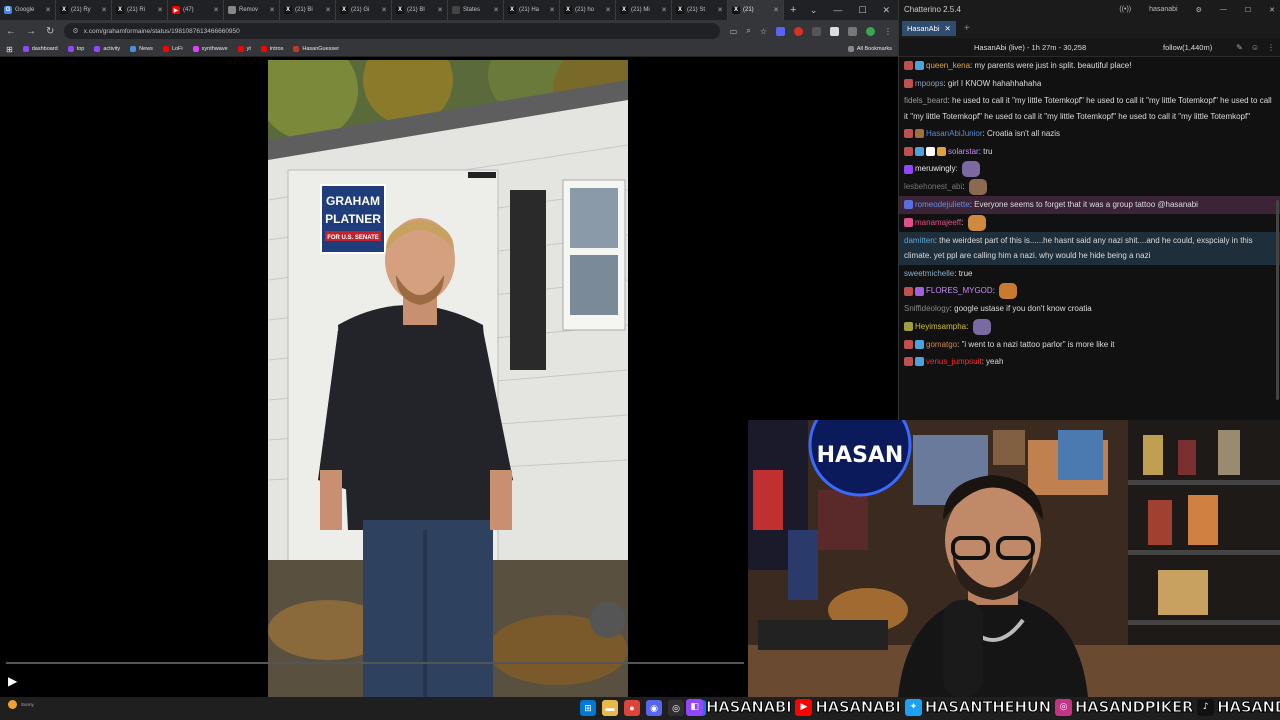  I want to click on chat-message: manamajeeff:, so click(1089, 223).